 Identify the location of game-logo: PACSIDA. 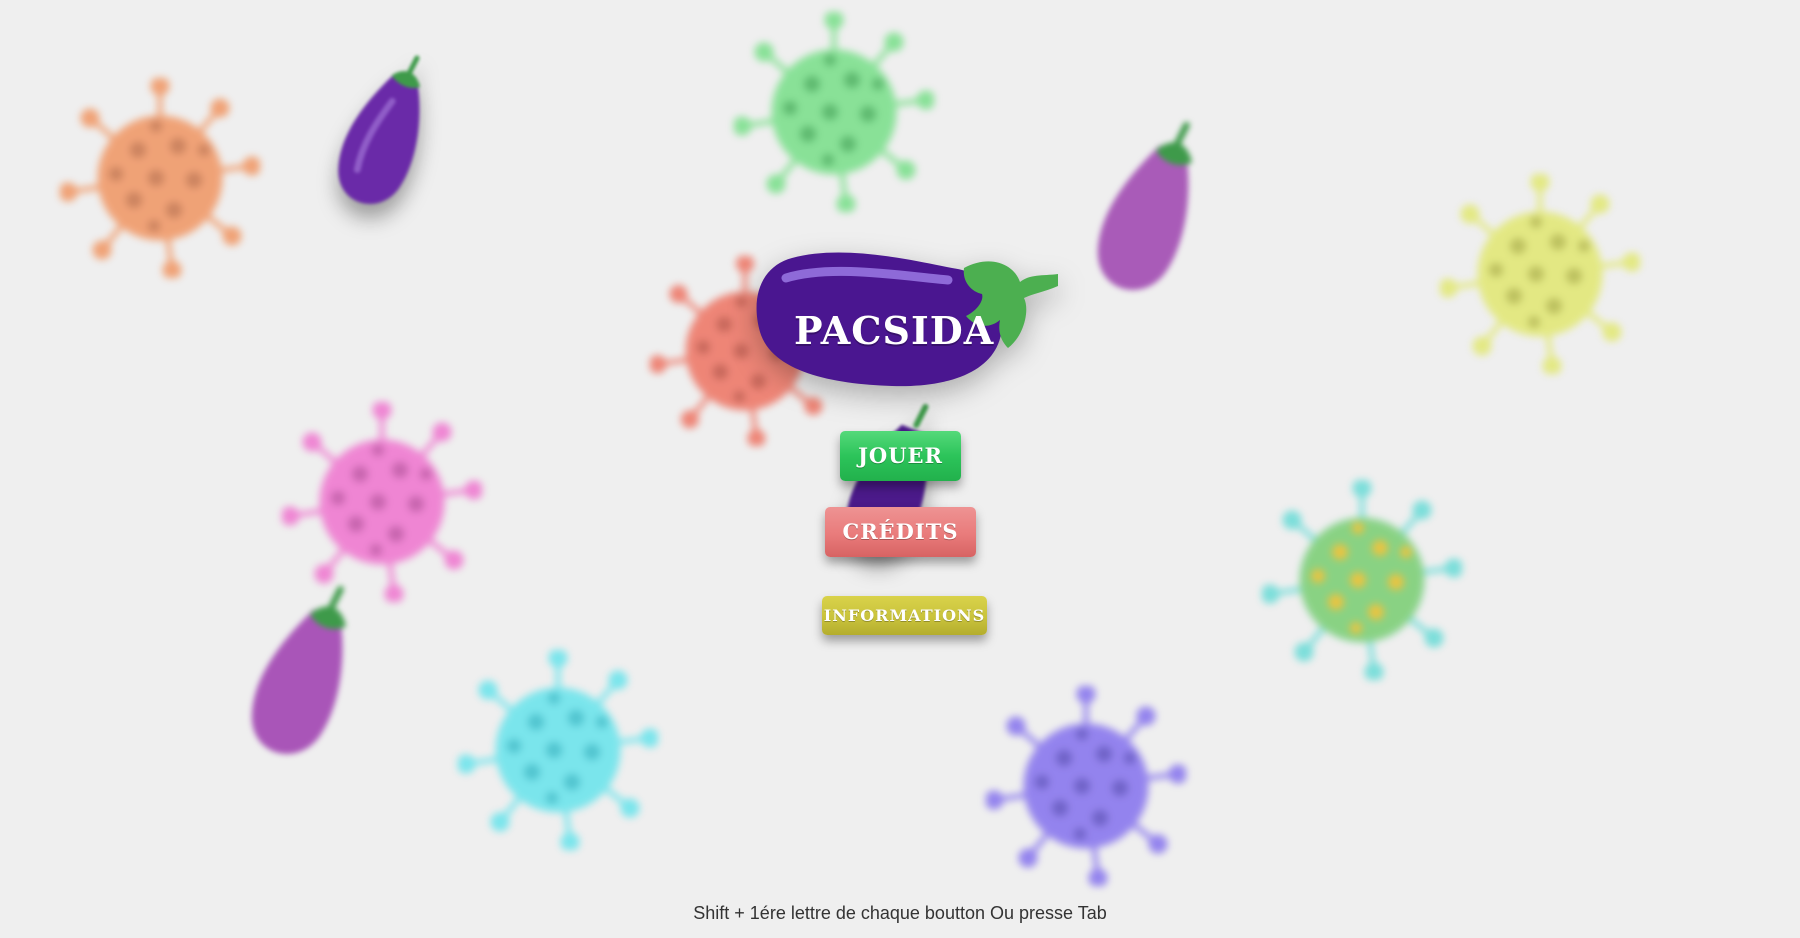
(908, 320).